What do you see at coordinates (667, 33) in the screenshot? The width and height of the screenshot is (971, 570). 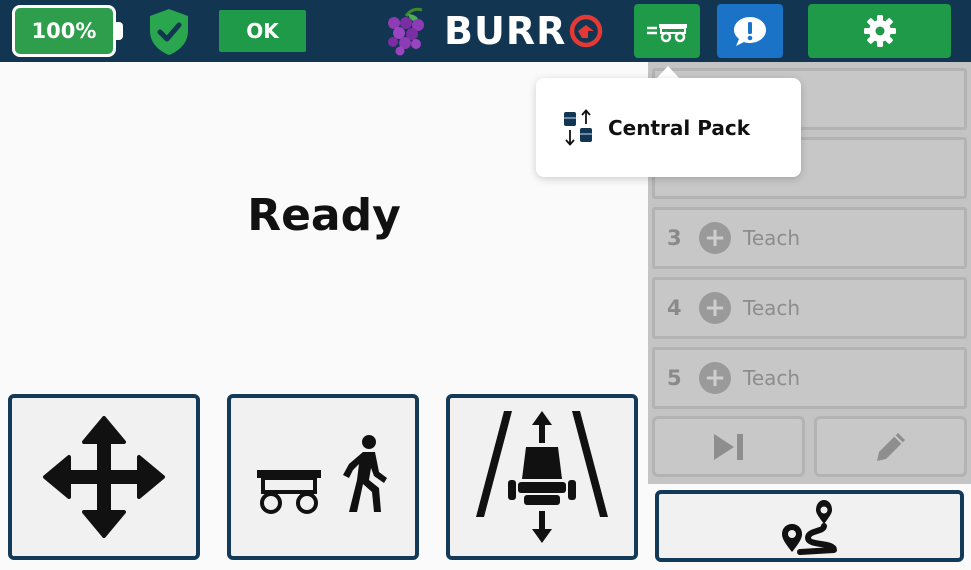 I see `robot-cart-icon` at bounding box center [667, 33].